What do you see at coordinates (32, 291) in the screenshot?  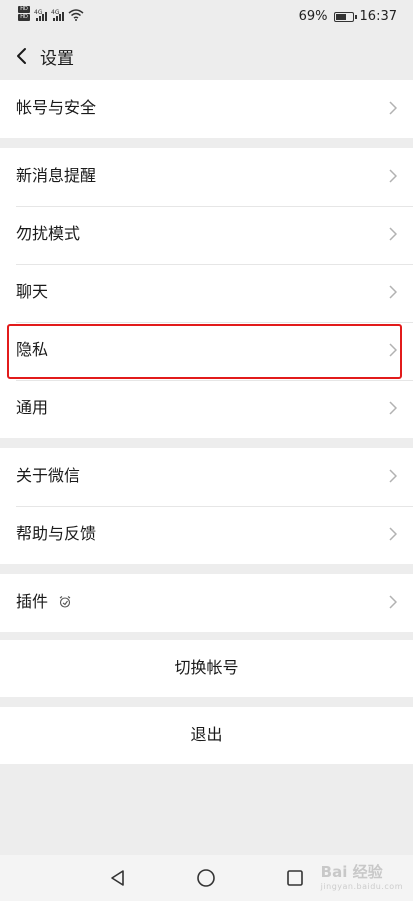 I see `settings-item-label: 聊天` at bounding box center [32, 291].